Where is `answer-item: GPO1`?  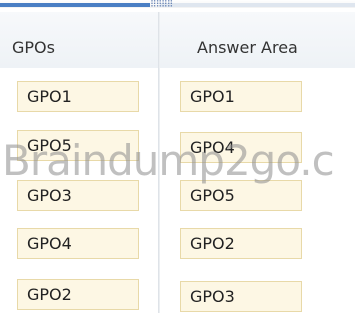
answer-item: GPO1 is located at coordinates (241, 96).